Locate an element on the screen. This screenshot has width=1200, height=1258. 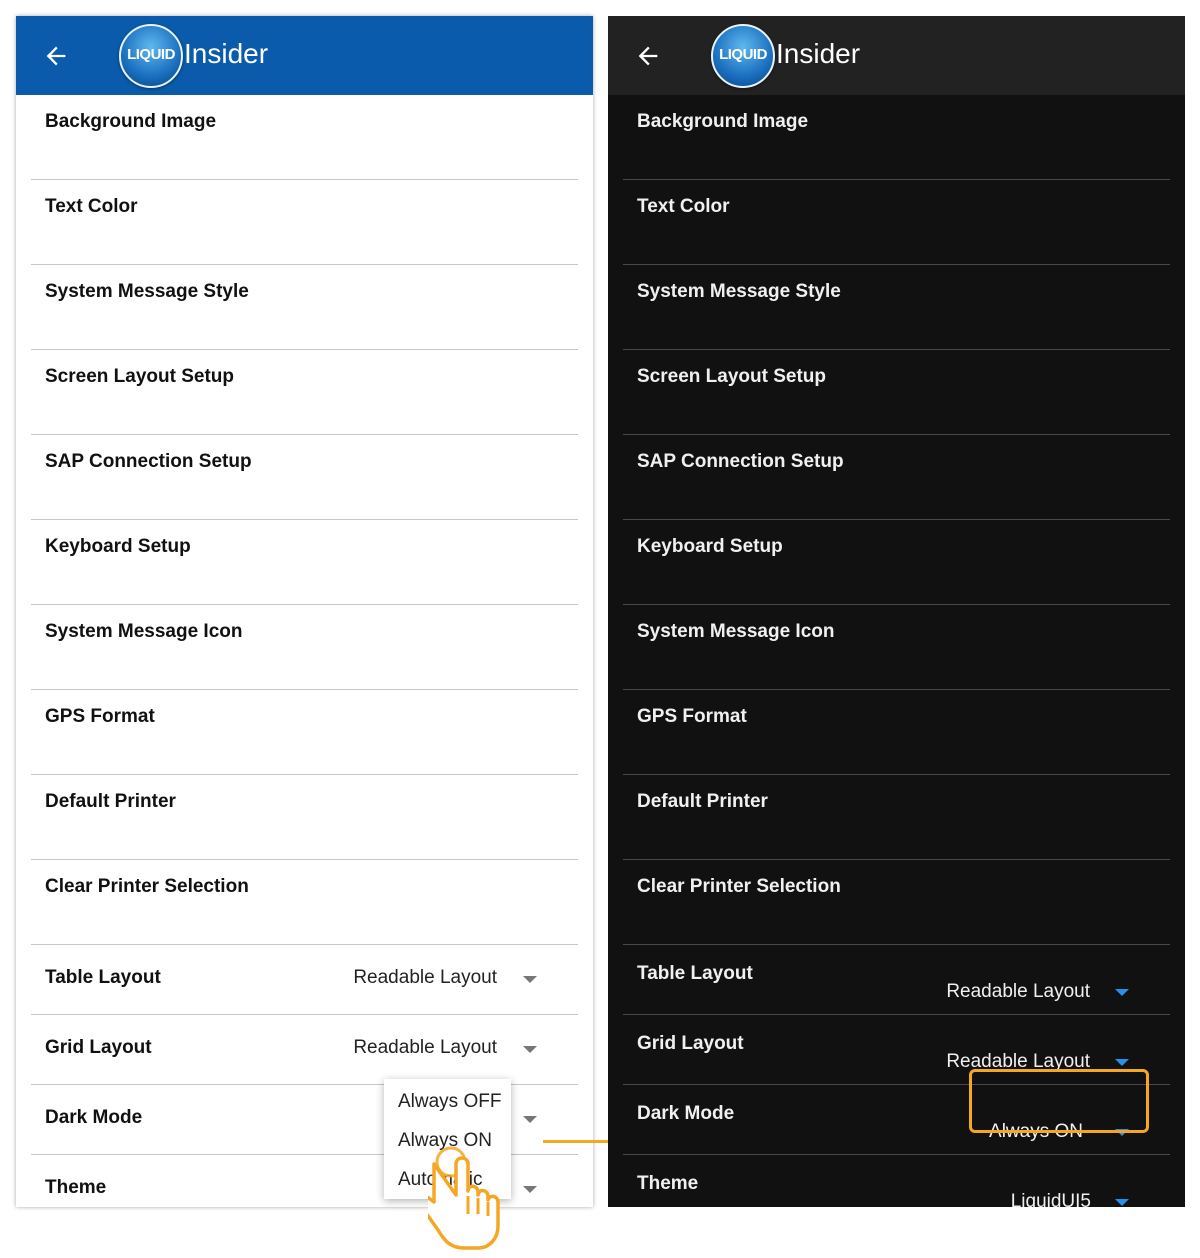
setting-theme: Theme LiquidUI5 is located at coordinates (896, 1181).